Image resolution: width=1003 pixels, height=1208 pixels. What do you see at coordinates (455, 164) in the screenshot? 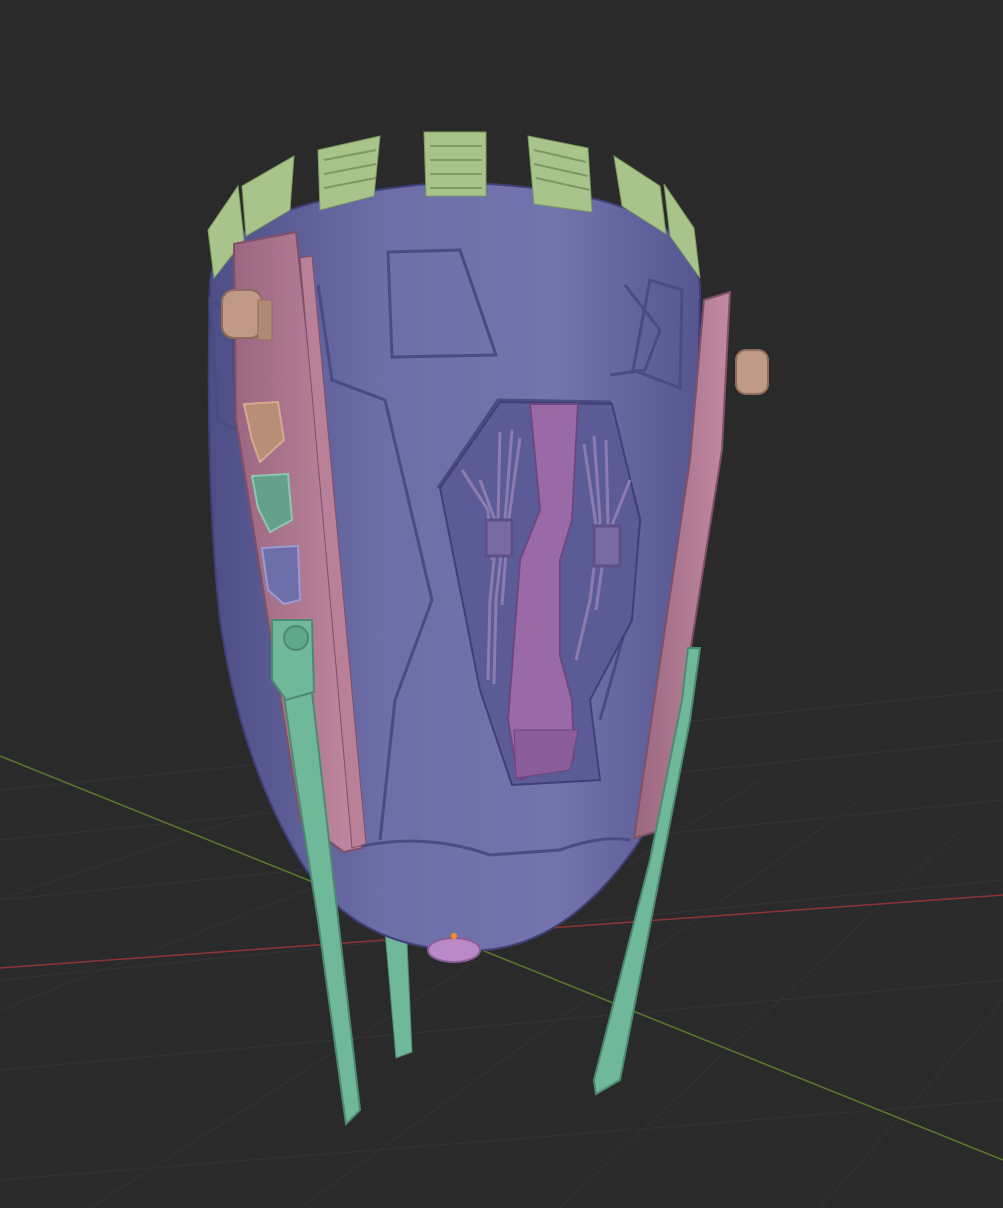
I see `vent-fin` at bounding box center [455, 164].